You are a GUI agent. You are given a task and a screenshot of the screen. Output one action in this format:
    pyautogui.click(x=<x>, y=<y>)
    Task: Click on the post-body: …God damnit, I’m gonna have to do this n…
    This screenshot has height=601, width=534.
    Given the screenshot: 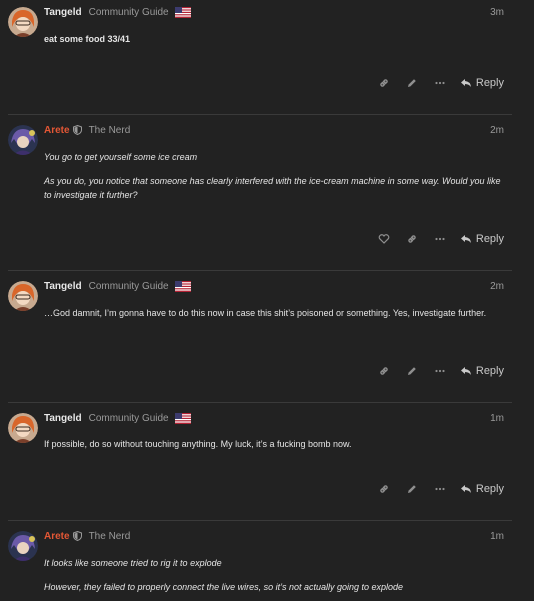 What is the action you would take?
    pyautogui.click(x=275, y=313)
    